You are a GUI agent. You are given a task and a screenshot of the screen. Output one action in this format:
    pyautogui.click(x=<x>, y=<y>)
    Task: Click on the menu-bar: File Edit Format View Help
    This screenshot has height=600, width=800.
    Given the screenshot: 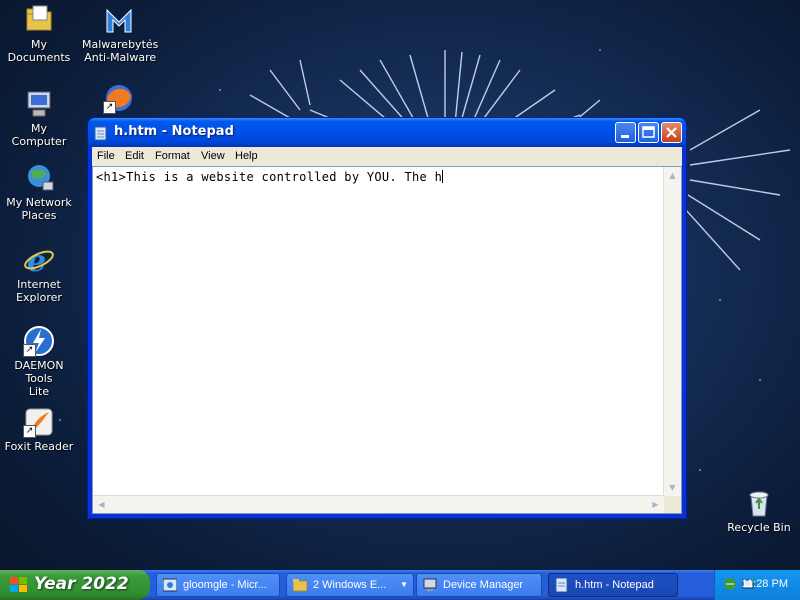 What is the action you would take?
    pyautogui.click(x=387, y=156)
    